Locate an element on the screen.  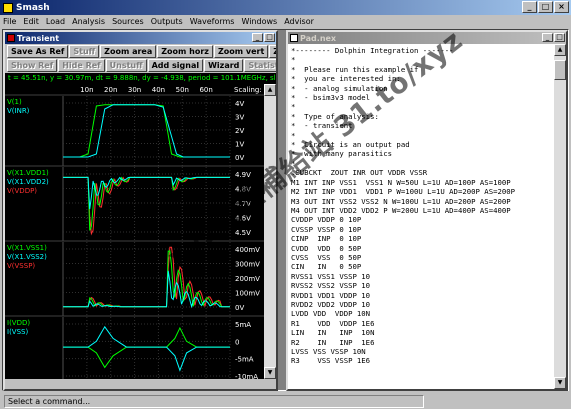
netlist-line: .SUBCKT ZOUT INR OUT VDDR VSSR is located at coordinates (359, 173).